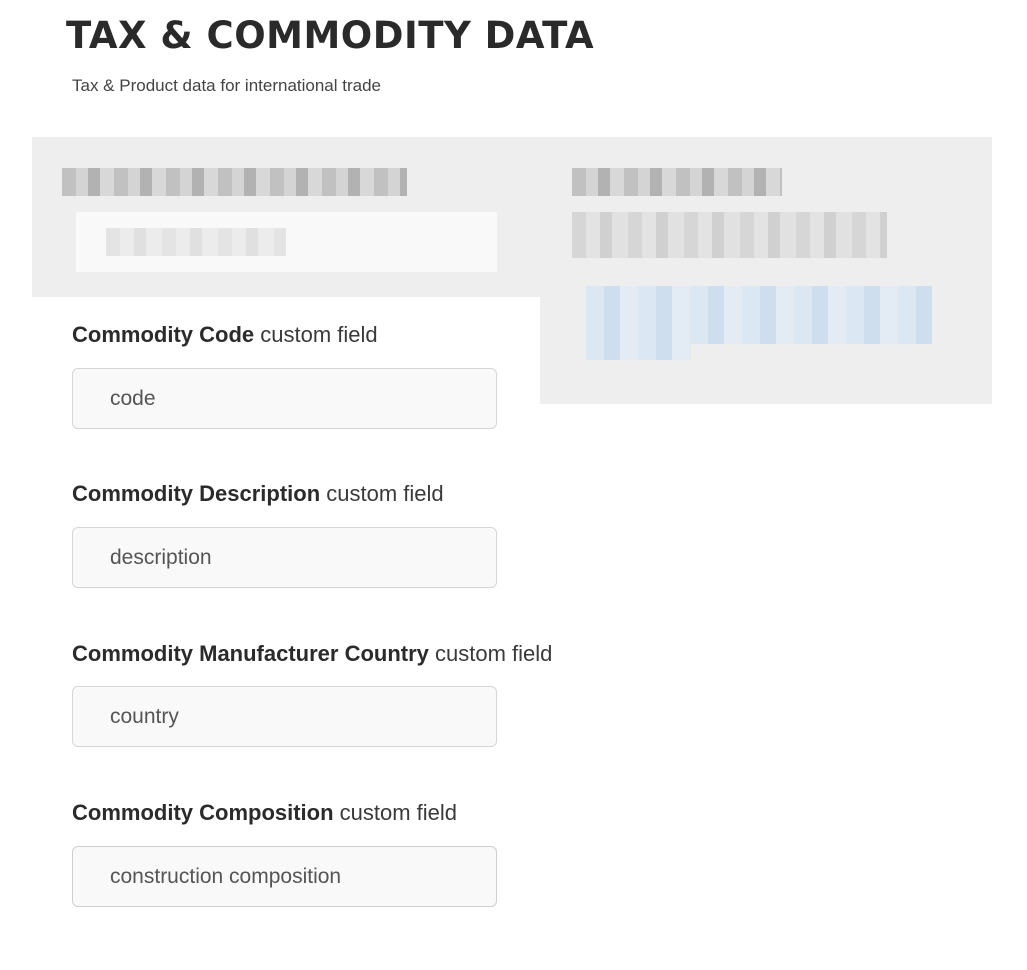  What do you see at coordinates (490, 653) in the screenshot?
I see `commodity-manufacturer-country-label-suffix: custom field` at bounding box center [490, 653].